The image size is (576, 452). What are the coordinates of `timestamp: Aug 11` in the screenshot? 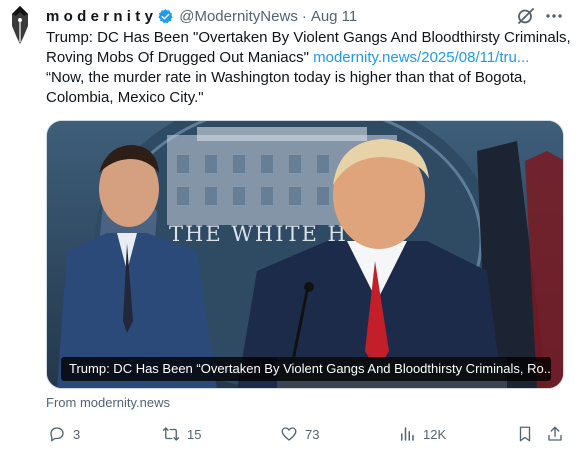 It's located at (334, 16).